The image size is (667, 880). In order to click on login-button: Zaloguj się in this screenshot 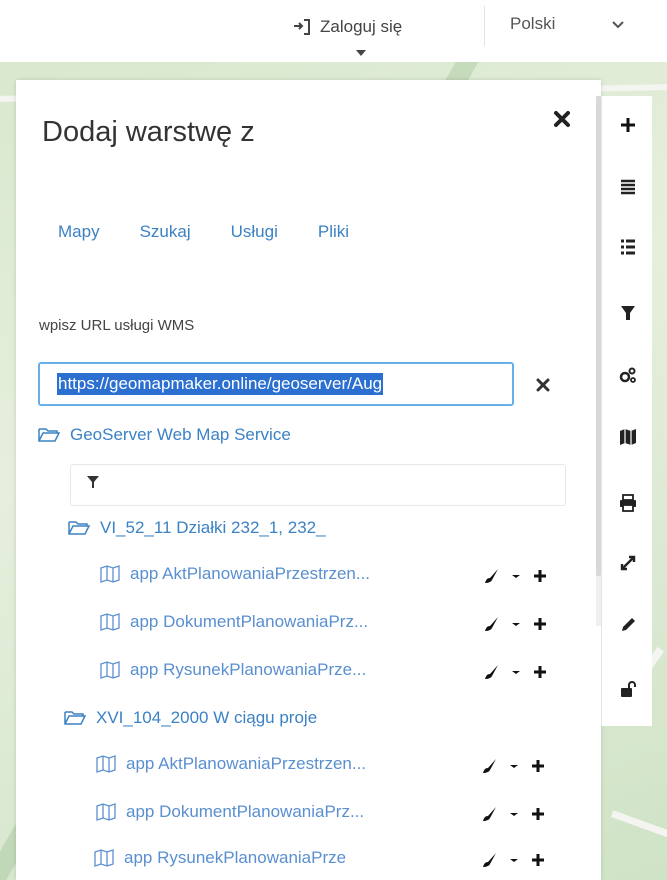, I will do `click(347, 27)`.